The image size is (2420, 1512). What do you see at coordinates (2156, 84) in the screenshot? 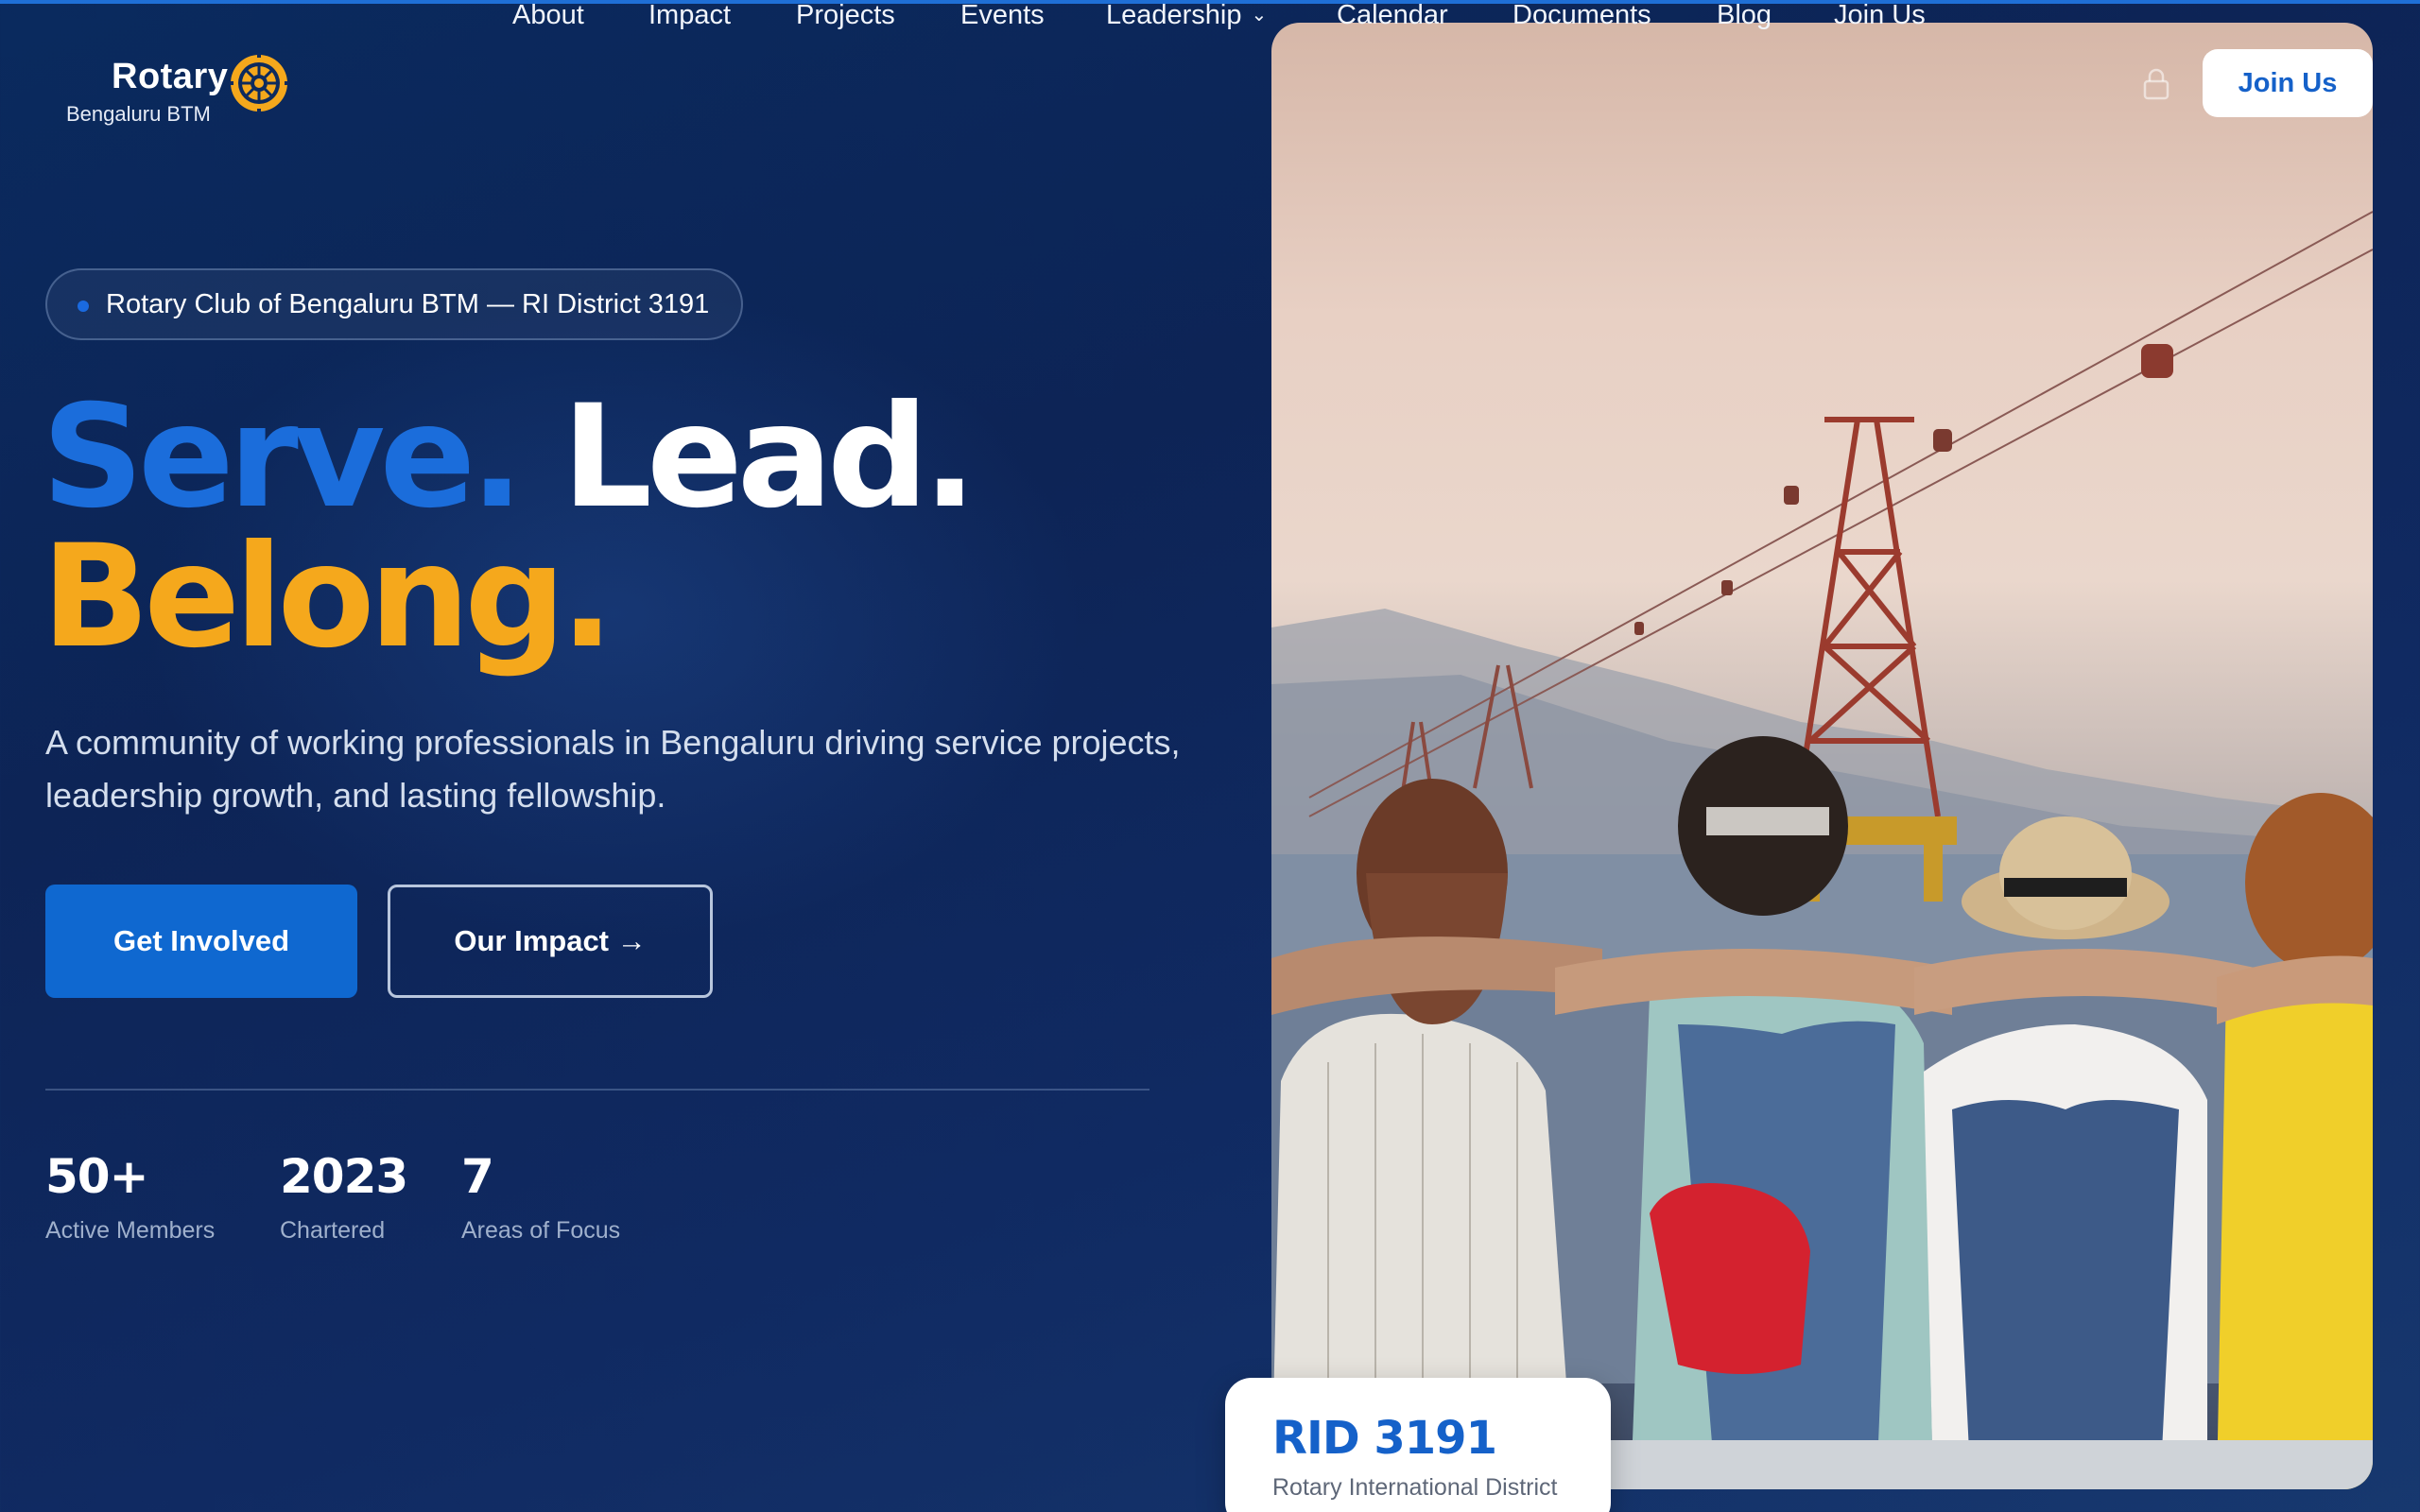
I see `lock-icon` at bounding box center [2156, 84].